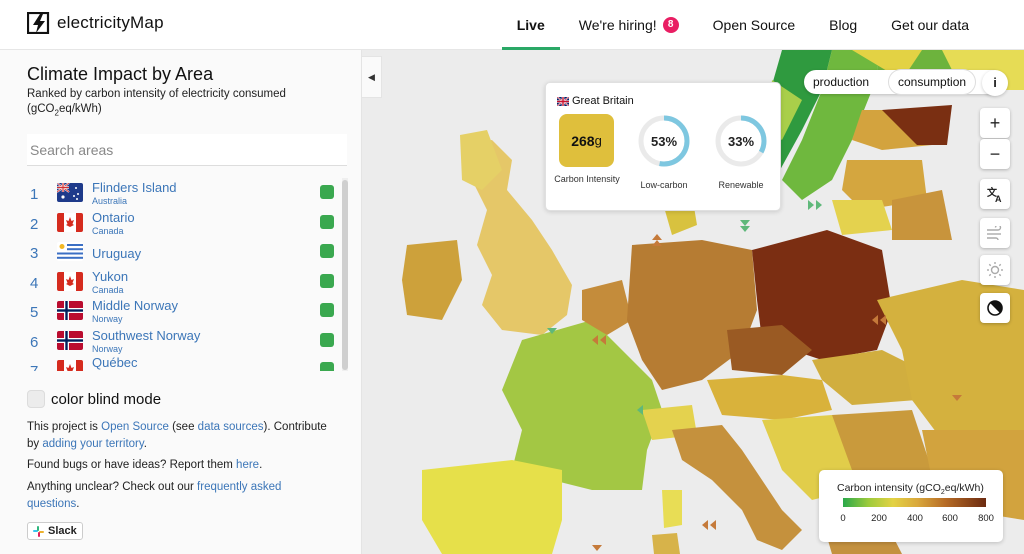  I want to click on nav-live: Live, so click(531, 25).